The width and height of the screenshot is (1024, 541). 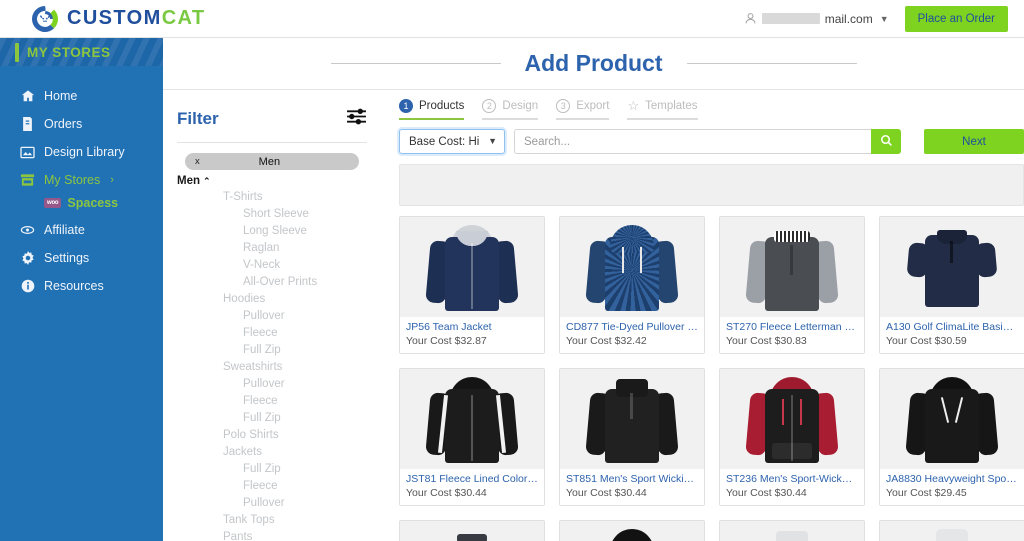 What do you see at coordinates (272, 298) in the screenshot?
I see `filter-tree-item: Hoodies` at bounding box center [272, 298].